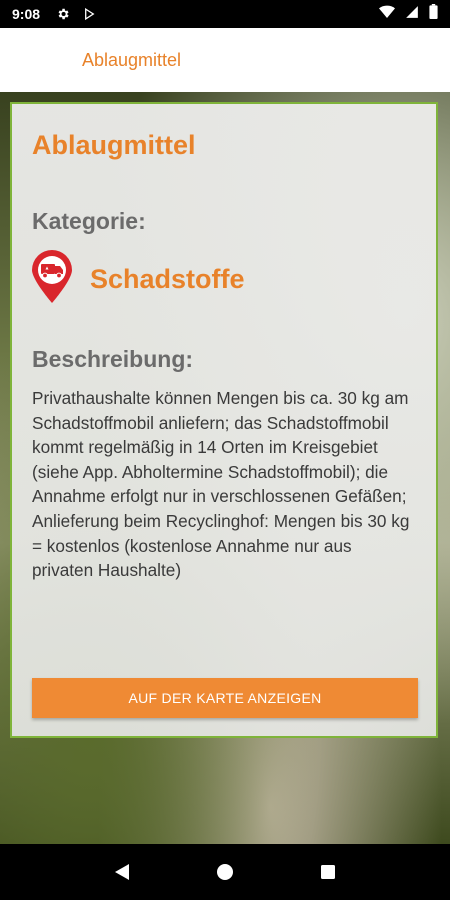 The width and height of the screenshot is (450, 900). Describe the element at coordinates (122, 872) in the screenshot. I see `back-icon` at that location.